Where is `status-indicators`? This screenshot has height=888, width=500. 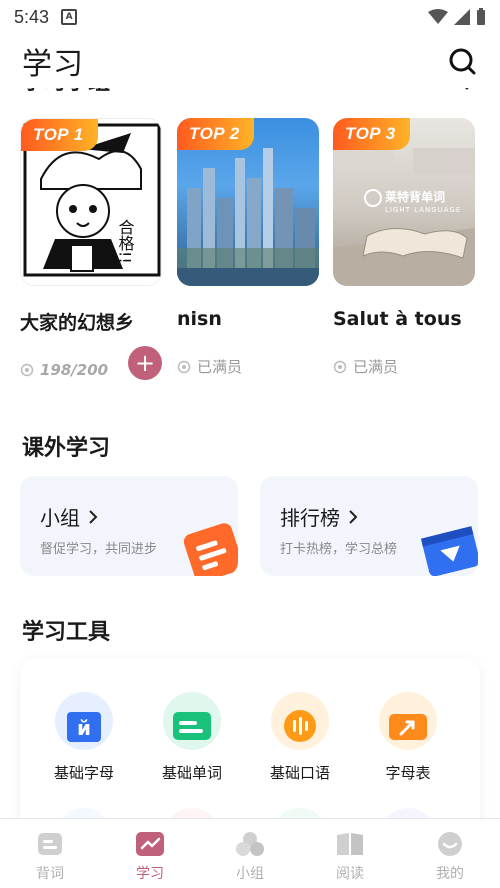 status-indicators is located at coordinates (457, 17).